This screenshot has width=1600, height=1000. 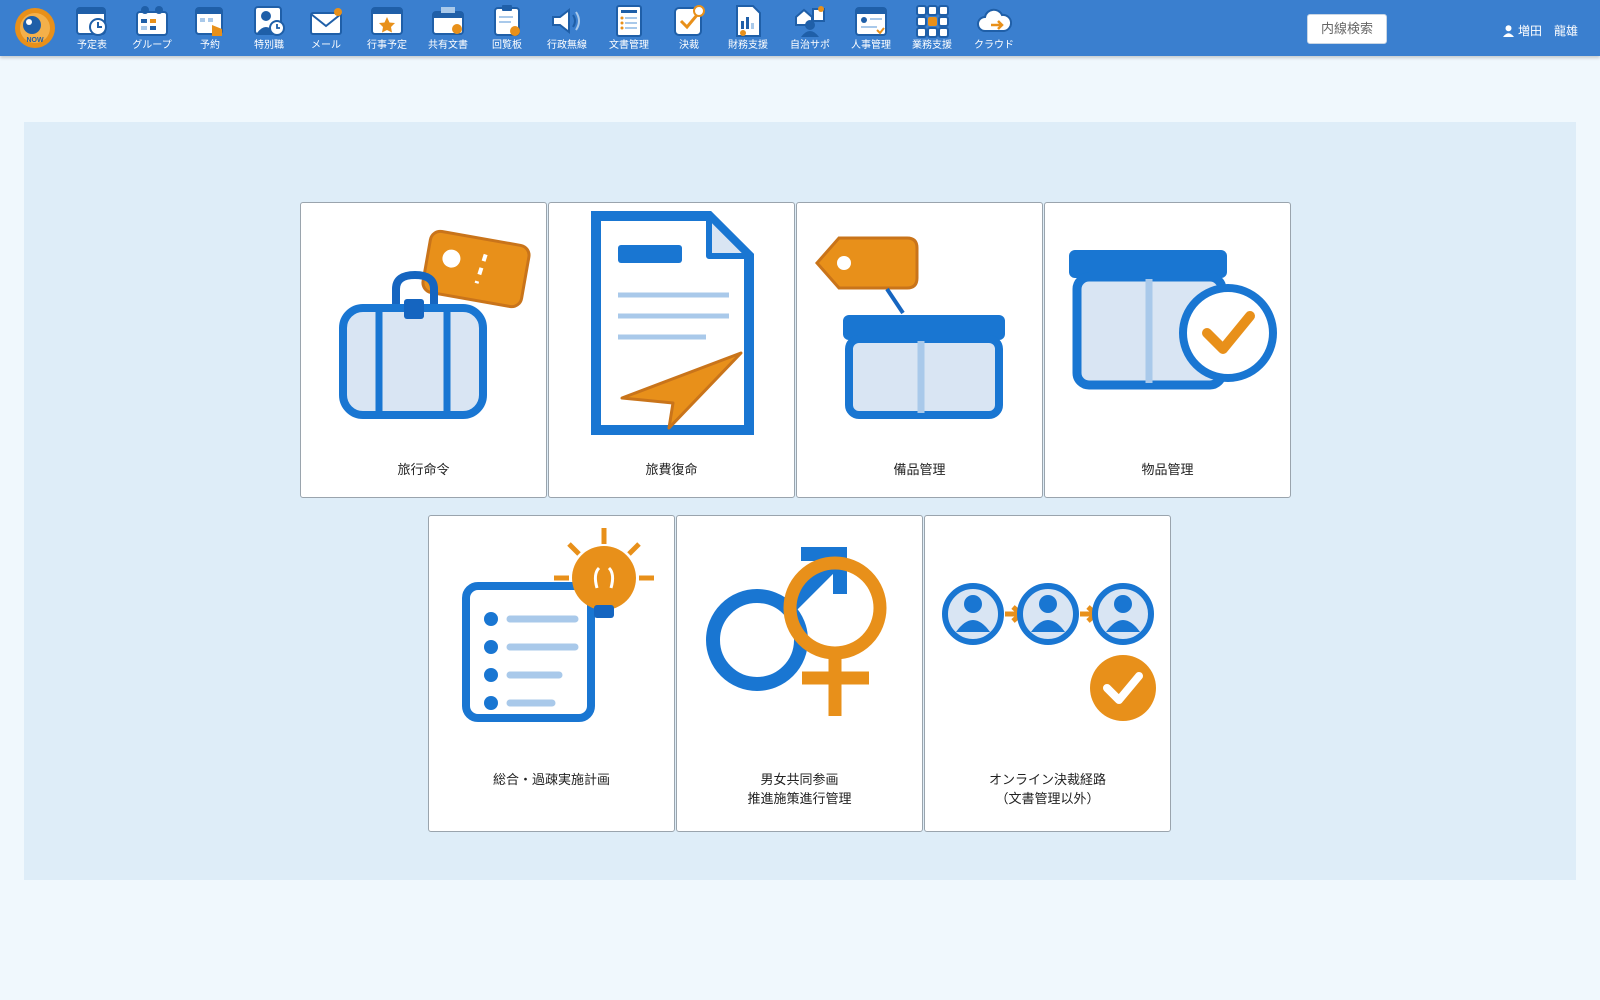 I want to click on card-title: 旅行命令, so click(x=423, y=470).